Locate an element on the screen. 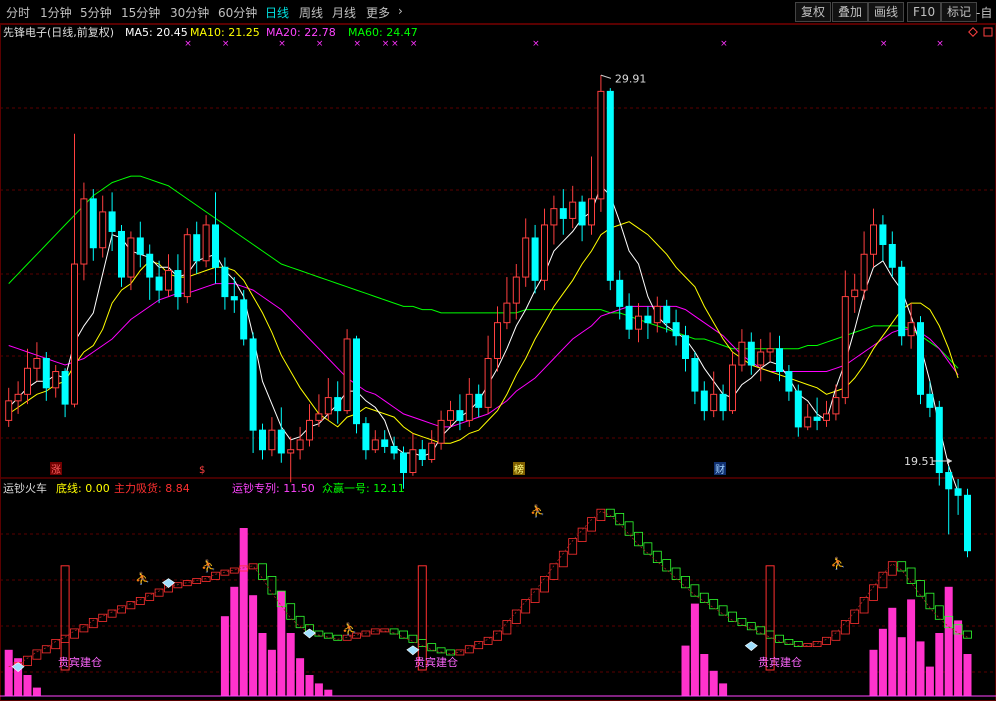  timeframe-tab-1: 1分钟 is located at coordinates (56, 12).